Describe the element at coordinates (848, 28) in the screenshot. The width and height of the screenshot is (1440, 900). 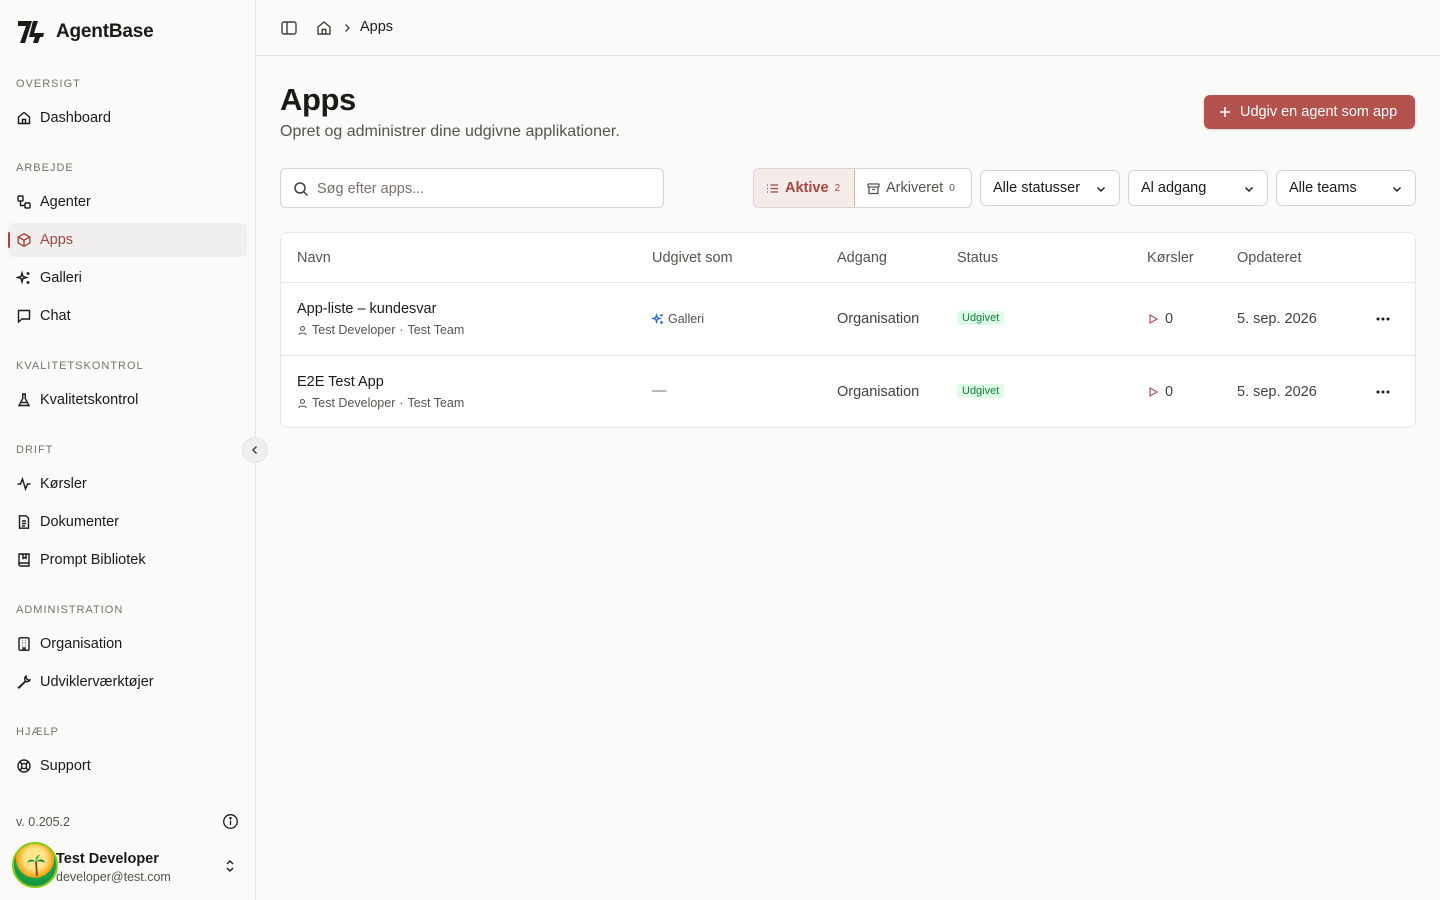
I see `top-bar: Apps` at that location.